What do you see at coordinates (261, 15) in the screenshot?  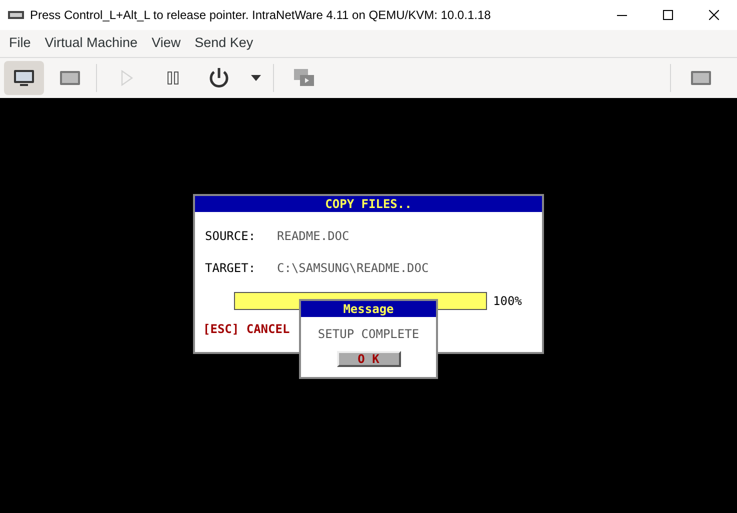 I see `window-title: Press Control_L+Alt_L to release pointer. IntraNetWare 4.11 on QEMU/KVM: 10.0.1.18` at bounding box center [261, 15].